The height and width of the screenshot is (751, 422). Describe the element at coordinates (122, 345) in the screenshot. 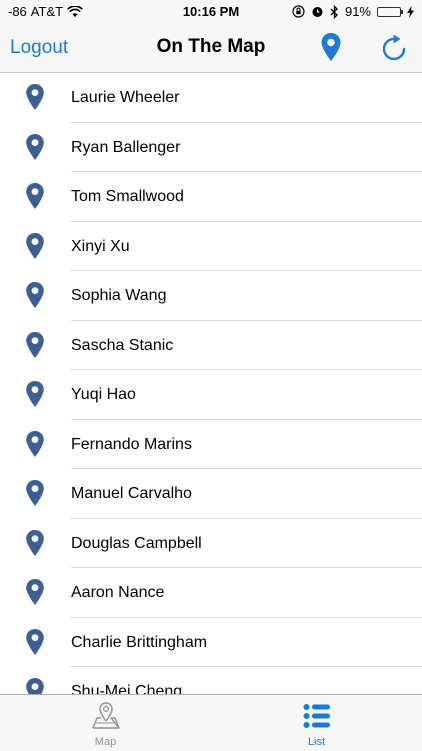

I see `student-name: Sascha Stanic` at that location.